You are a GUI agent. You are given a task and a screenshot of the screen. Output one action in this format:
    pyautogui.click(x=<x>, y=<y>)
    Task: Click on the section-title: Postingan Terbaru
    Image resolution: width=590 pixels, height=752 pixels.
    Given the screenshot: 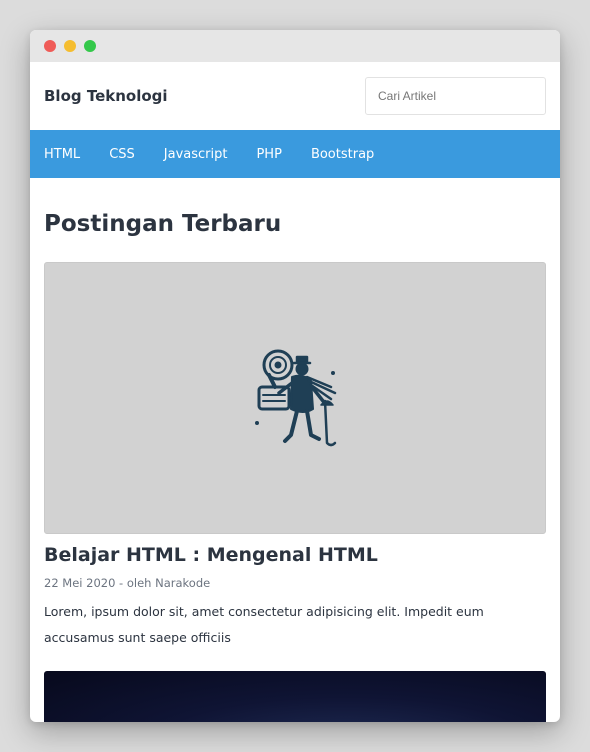 What is the action you would take?
    pyautogui.click(x=163, y=224)
    